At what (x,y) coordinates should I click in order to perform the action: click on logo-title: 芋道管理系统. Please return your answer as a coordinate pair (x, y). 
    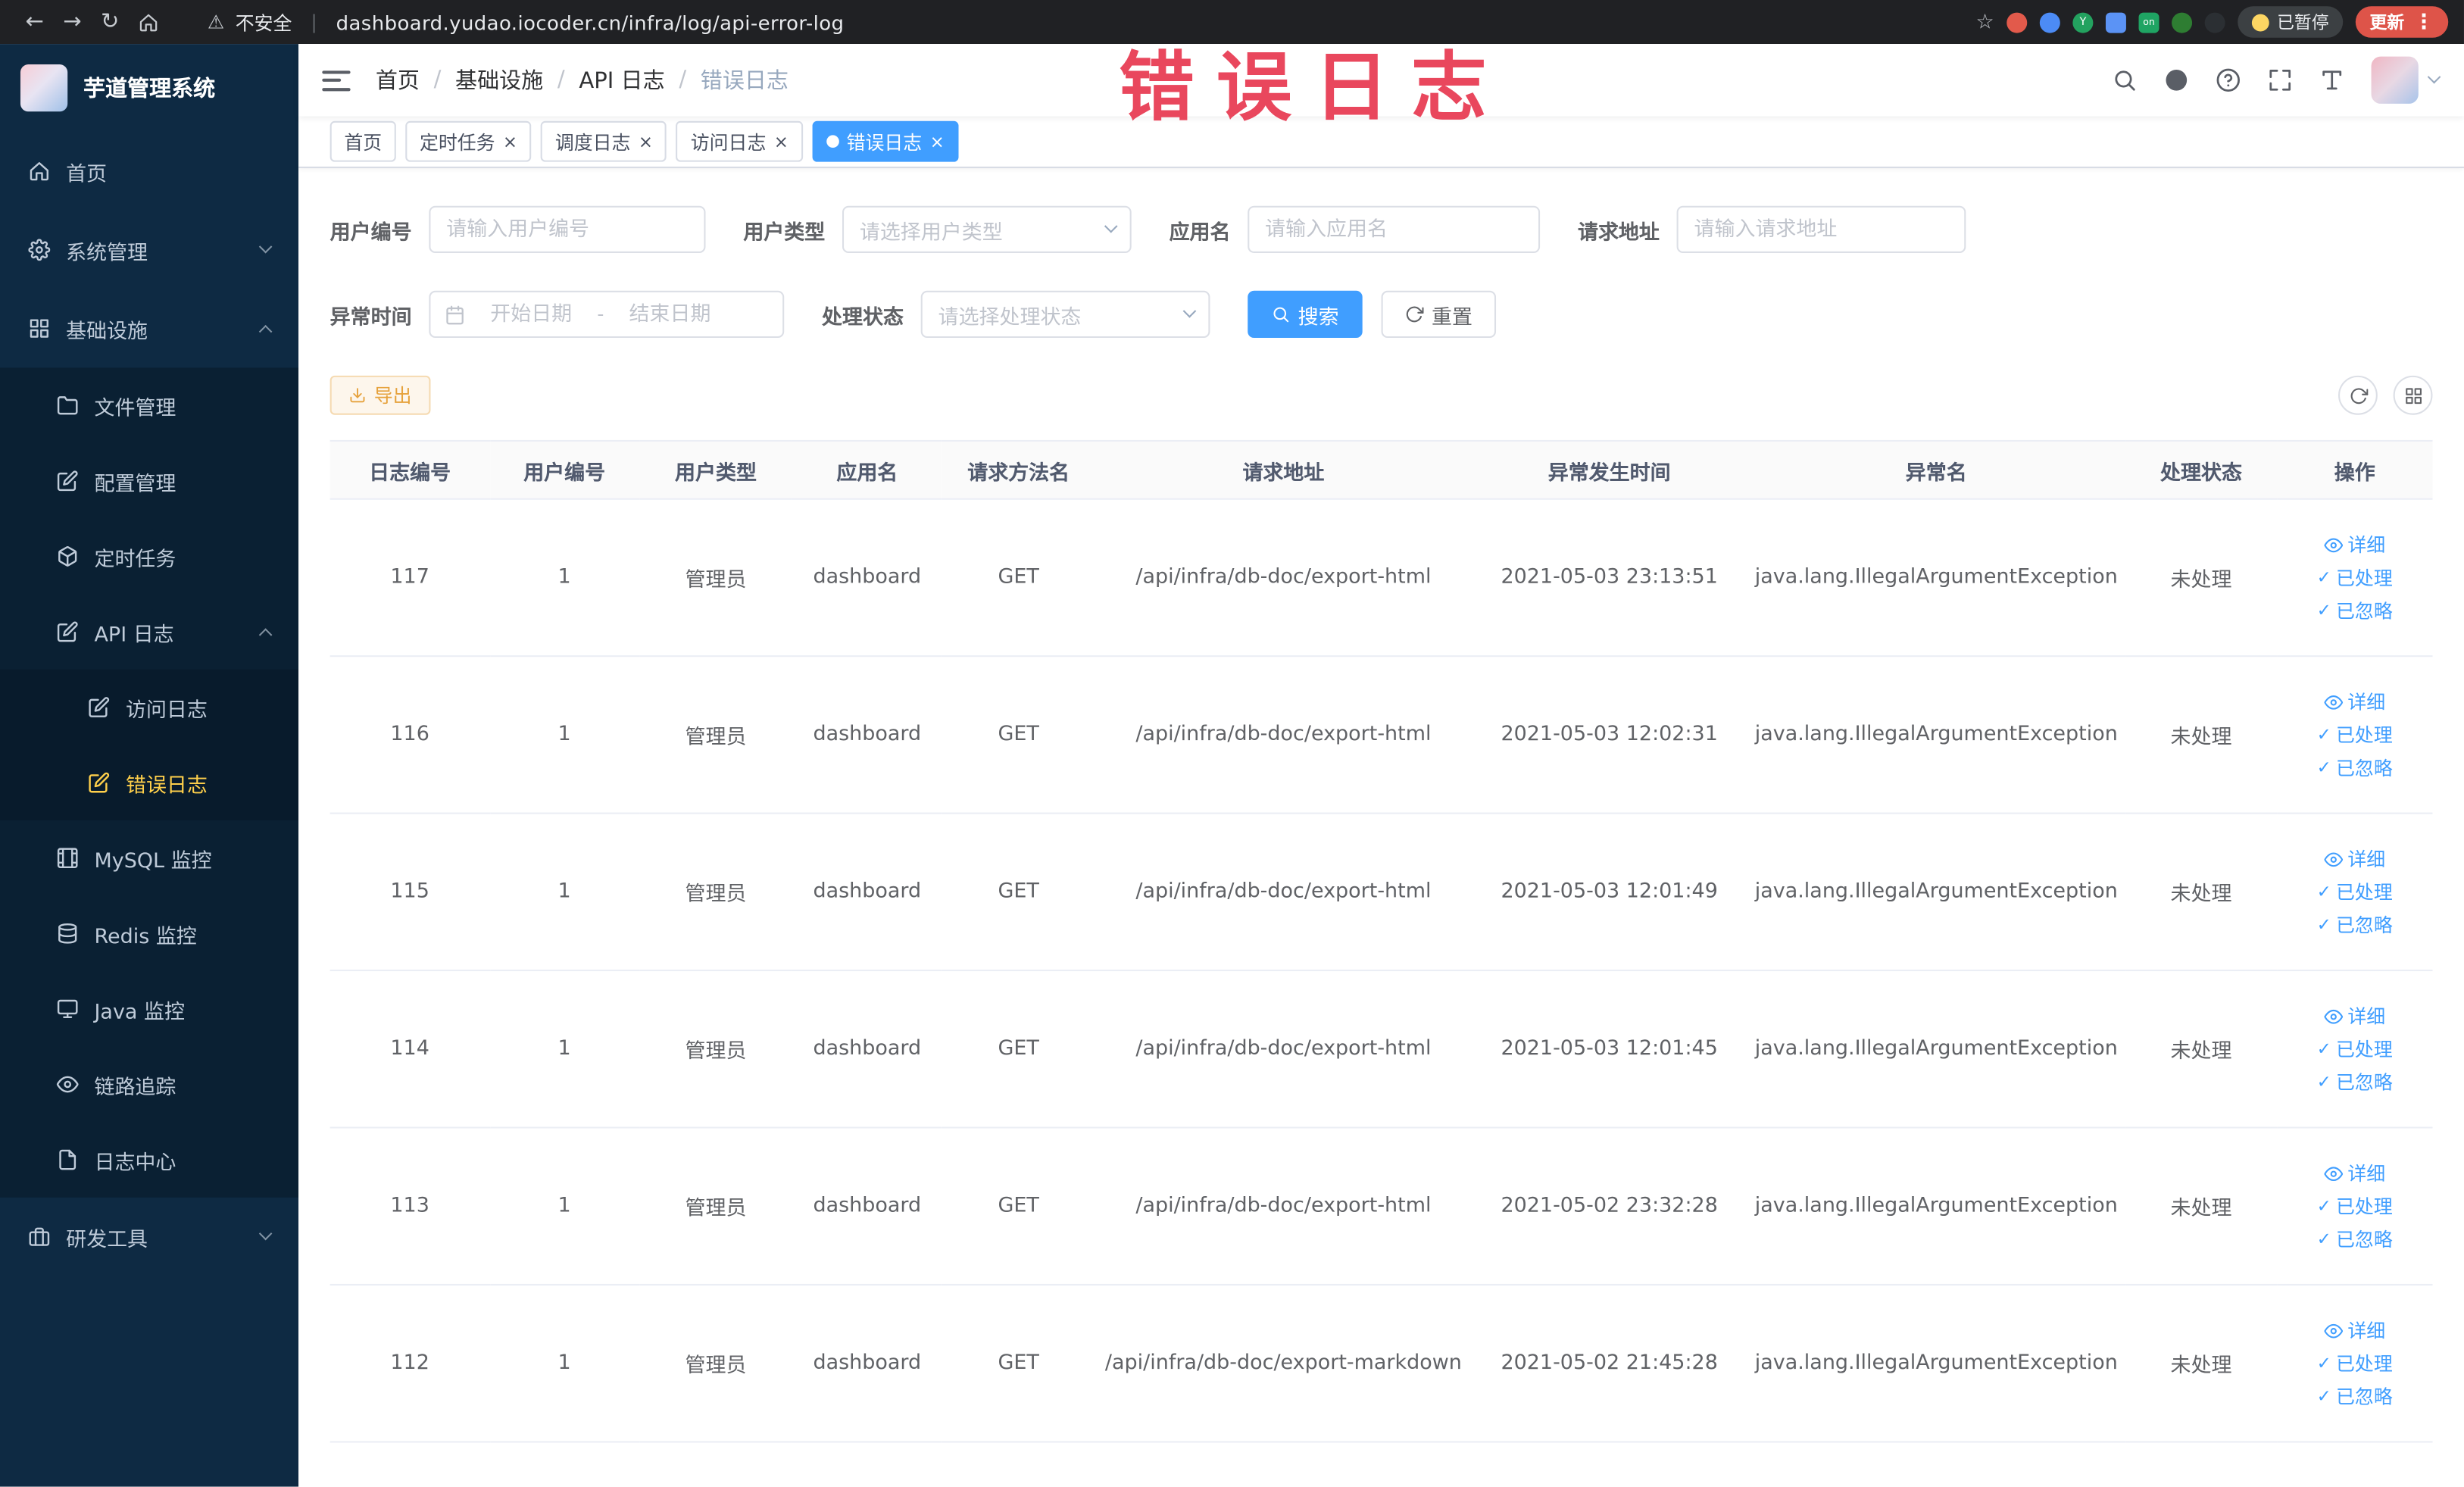
    Looking at the image, I should click on (149, 89).